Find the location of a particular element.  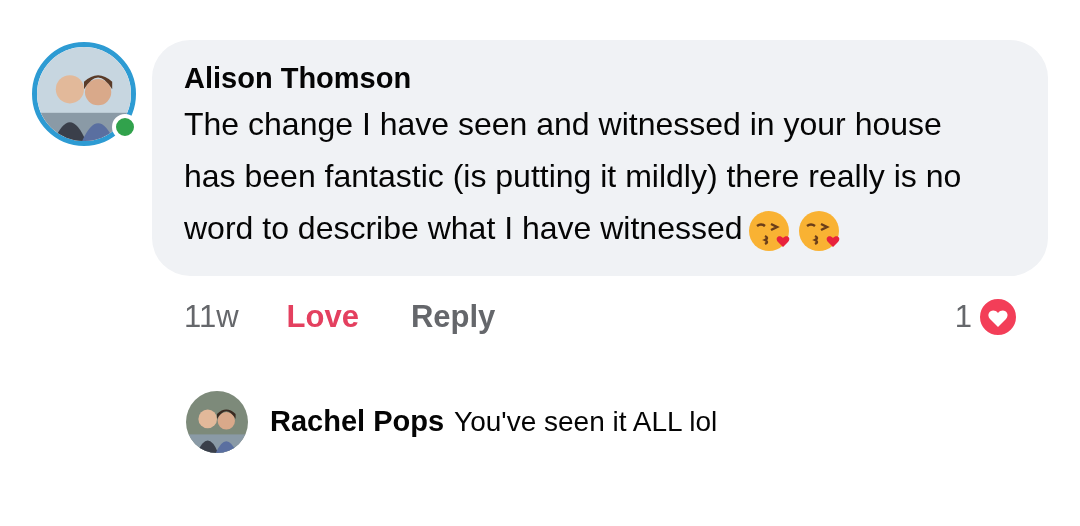

action-link: Reply is located at coordinates (453, 317).